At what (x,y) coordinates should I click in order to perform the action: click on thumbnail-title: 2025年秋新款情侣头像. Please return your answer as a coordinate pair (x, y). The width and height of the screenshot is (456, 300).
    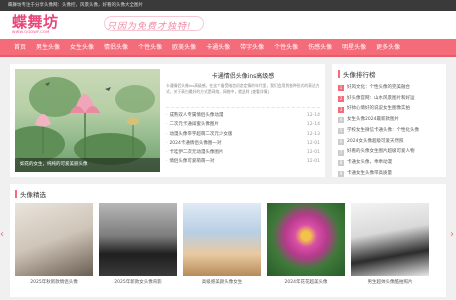
    Looking at the image, I should click on (54, 282).